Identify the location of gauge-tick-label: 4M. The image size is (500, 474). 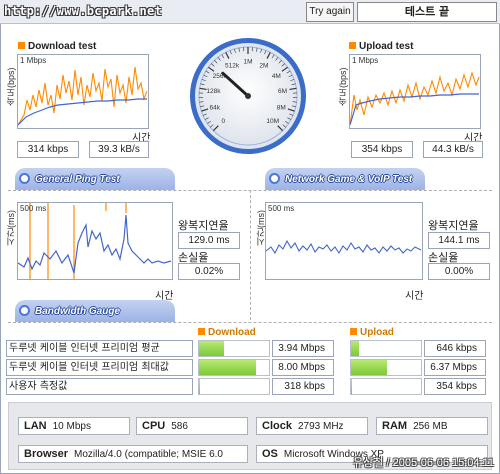
(276, 76).